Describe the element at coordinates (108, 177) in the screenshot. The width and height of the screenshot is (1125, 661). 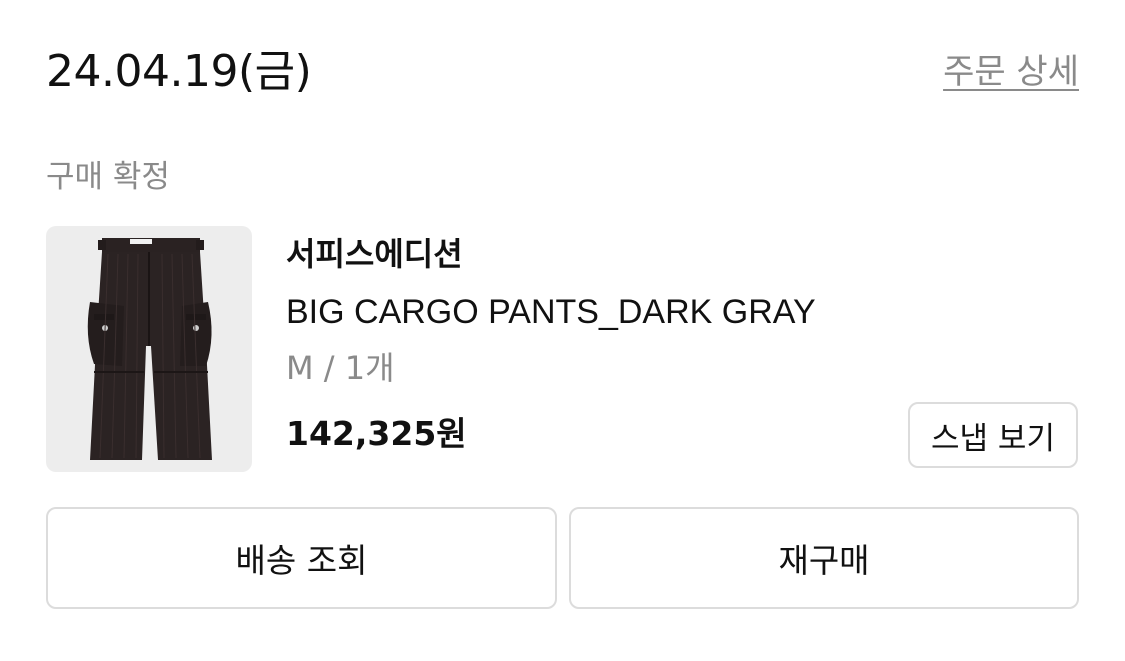
I see `order-status-label: 구매 확정` at that location.